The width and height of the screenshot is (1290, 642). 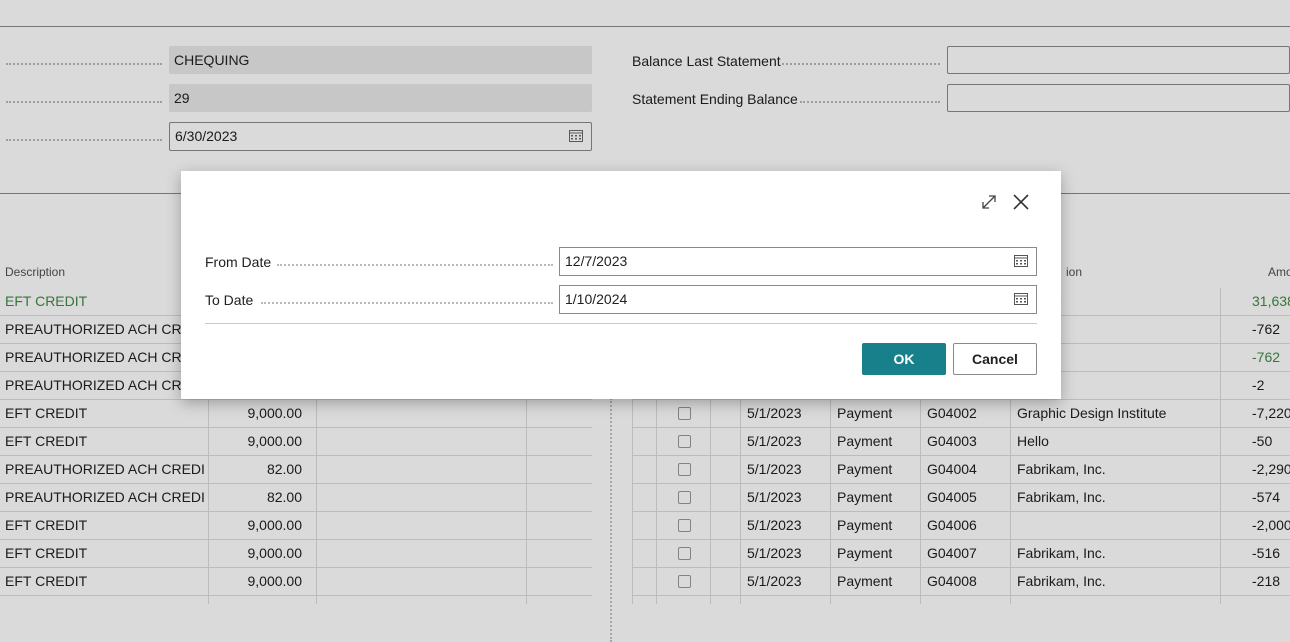 What do you see at coordinates (904, 359) in the screenshot?
I see `ok-button: OK` at bounding box center [904, 359].